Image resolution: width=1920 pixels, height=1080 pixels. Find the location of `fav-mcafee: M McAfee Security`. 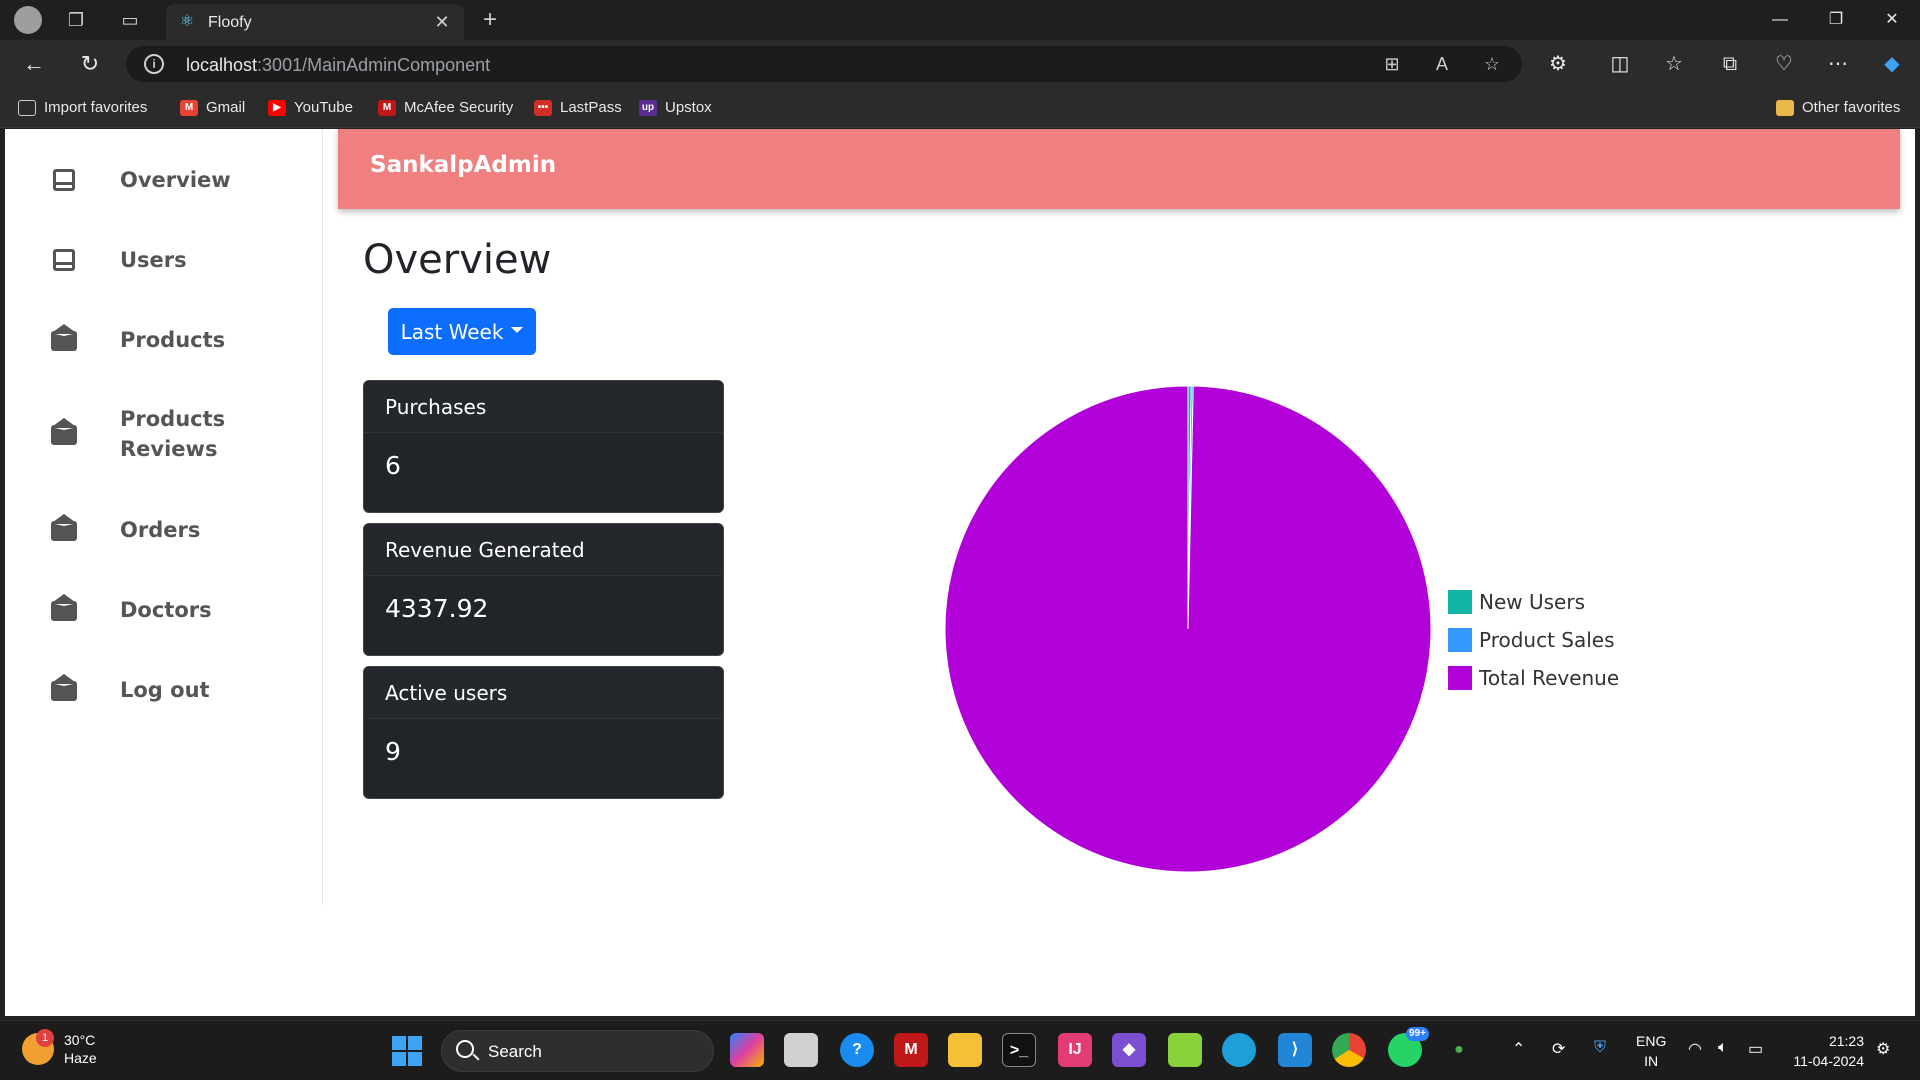

fav-mcafee: M McAfee Security is located at coordinates (445, 108).